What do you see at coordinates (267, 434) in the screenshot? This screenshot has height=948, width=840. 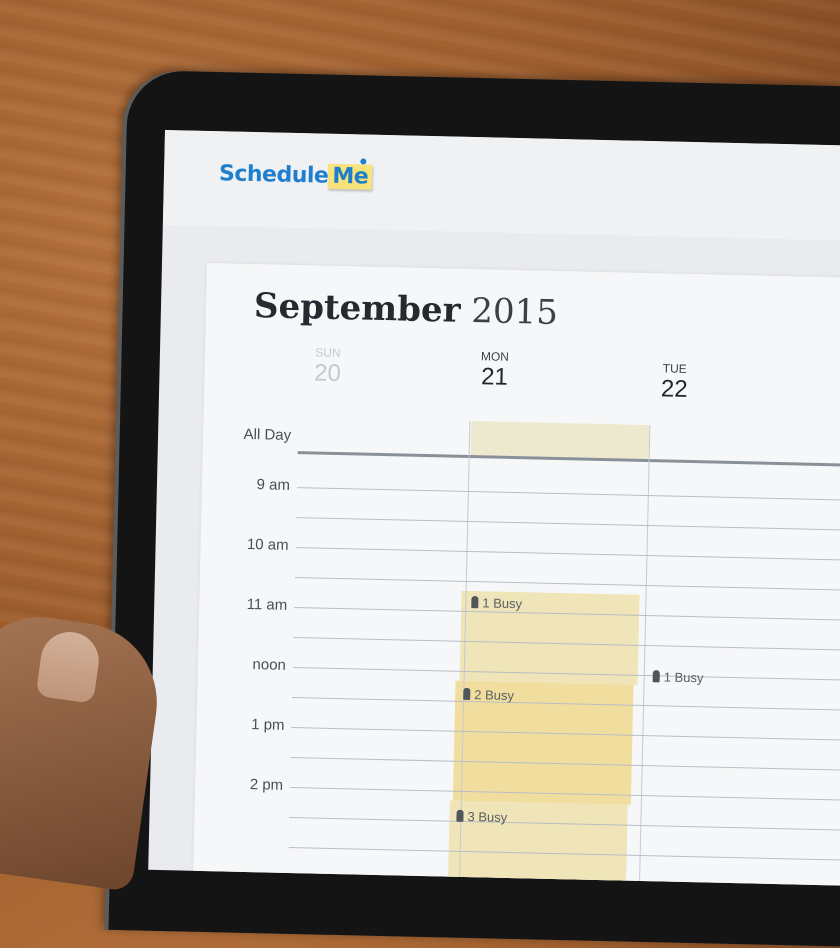 I see `all-day-label: All Day` at bounding box center [267, 434].